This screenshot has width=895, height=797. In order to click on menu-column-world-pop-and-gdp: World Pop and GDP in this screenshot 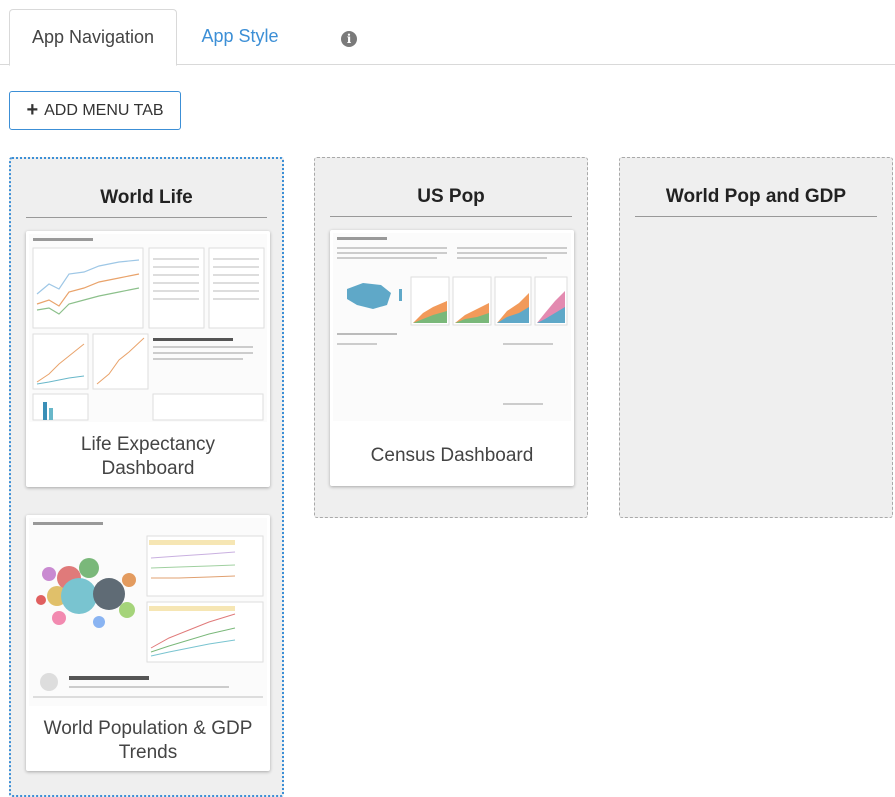, I will do `click(756, 337)`.